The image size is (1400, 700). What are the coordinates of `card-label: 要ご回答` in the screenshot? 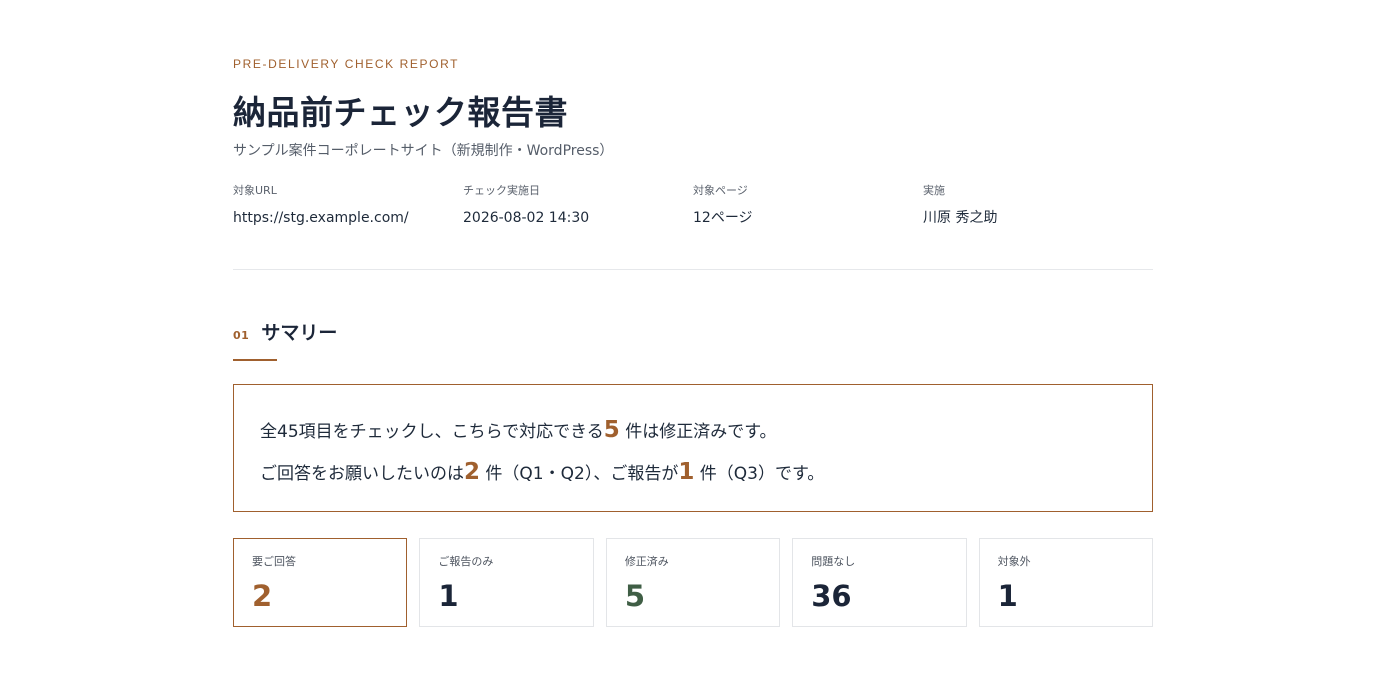 It's located at (274, 561).